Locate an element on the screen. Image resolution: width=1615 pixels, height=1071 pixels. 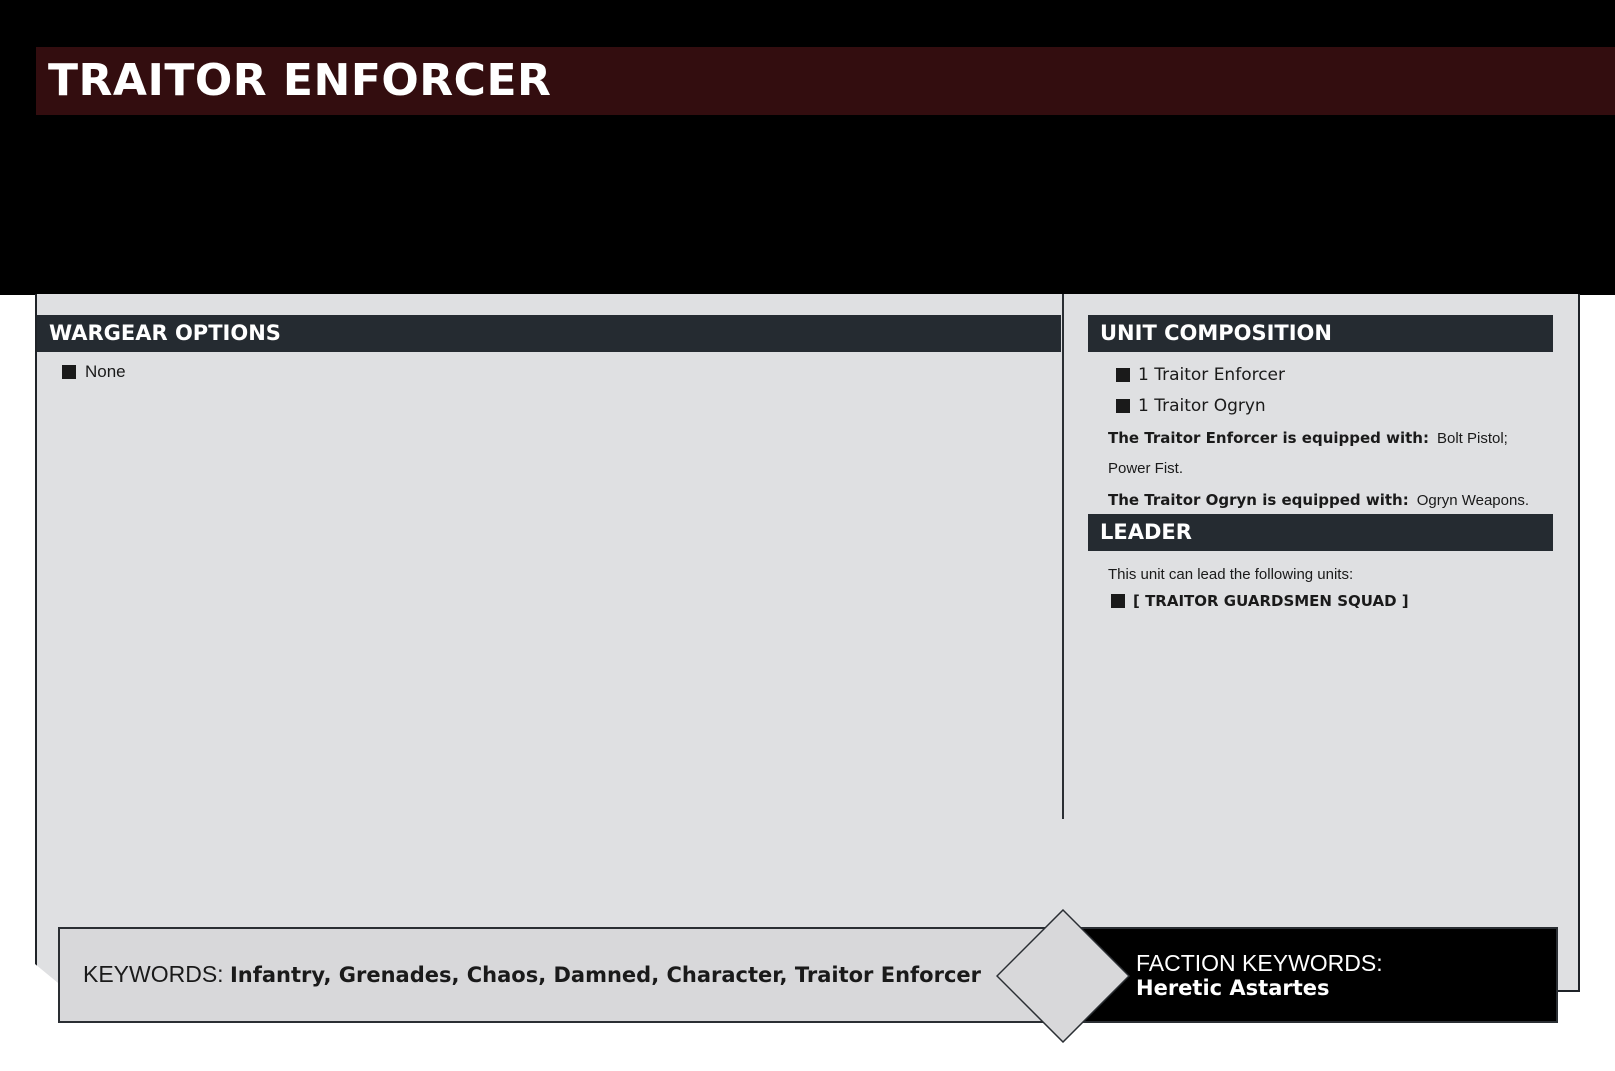
composition-item-label: 1 Traitor Ogryn is located at coordinates (1202, 406).